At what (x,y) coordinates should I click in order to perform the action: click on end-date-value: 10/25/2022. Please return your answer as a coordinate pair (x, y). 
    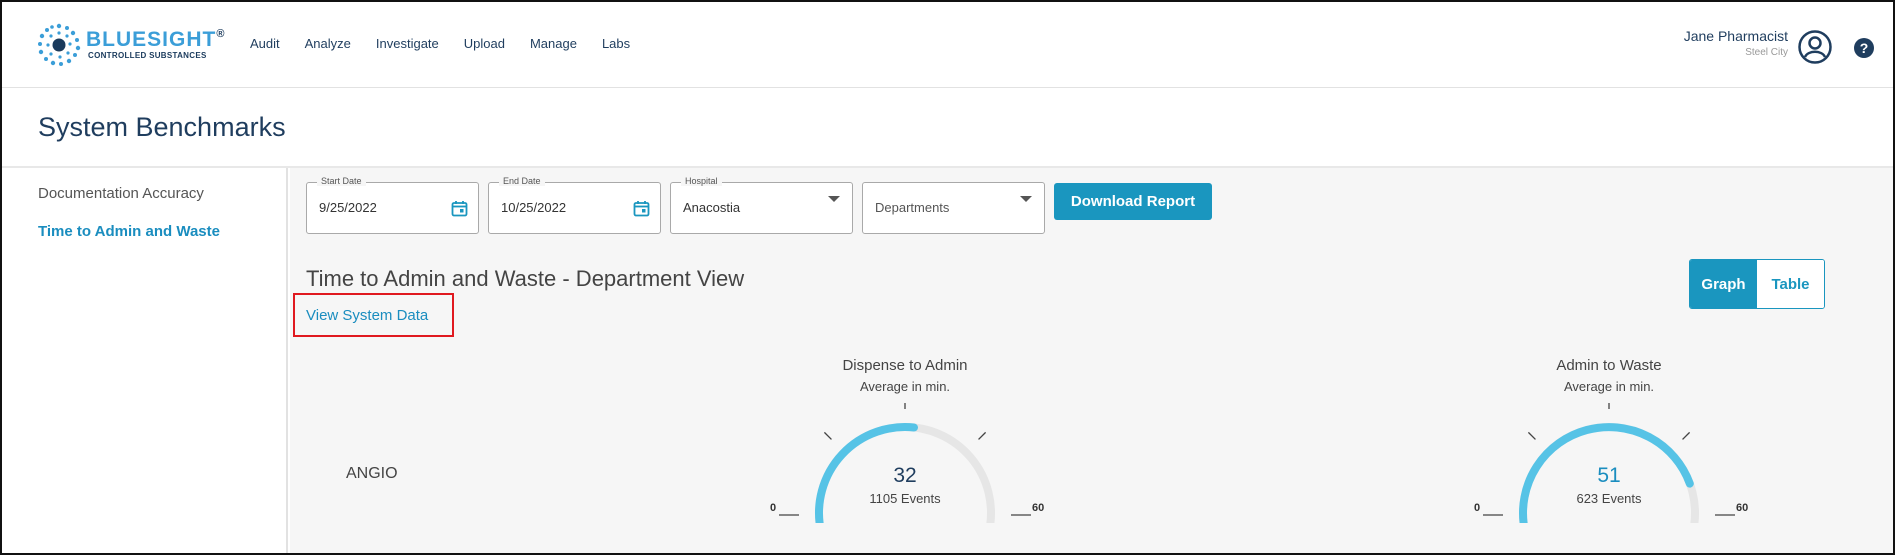
    Looking at the image, I should click on (534, 207).